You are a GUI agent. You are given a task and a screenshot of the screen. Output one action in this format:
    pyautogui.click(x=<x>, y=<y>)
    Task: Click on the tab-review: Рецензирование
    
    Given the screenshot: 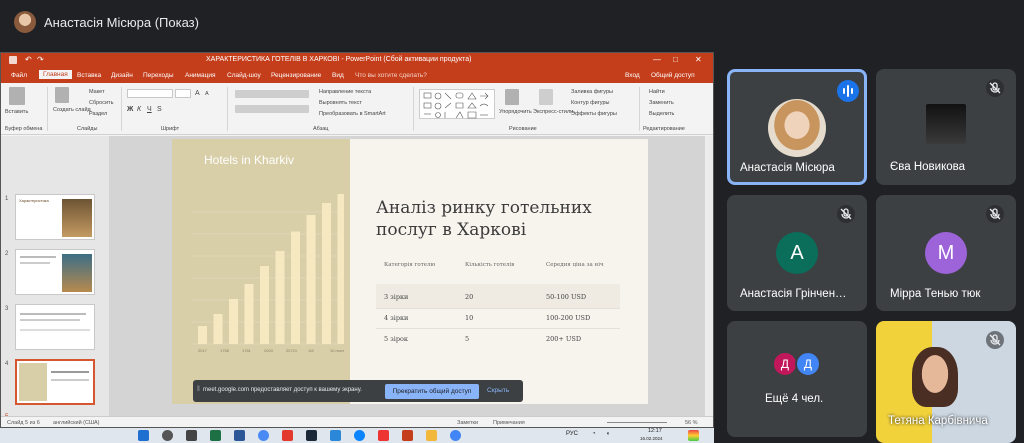 What is the action you would take?
    pyautogui.click(x=296, y=75)
    